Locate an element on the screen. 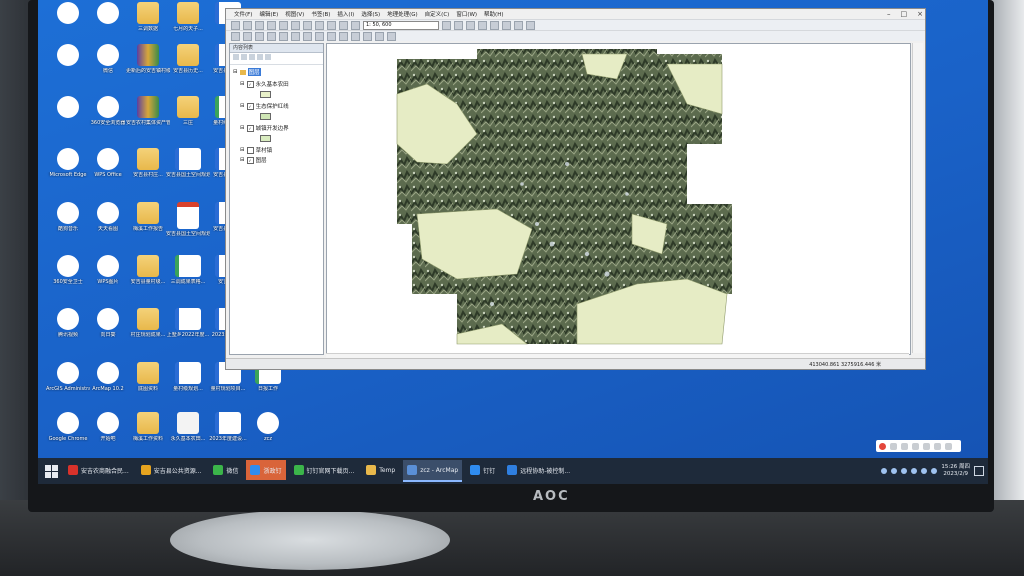  desktop-icon: 微信 is located at coordinates (108, 59).